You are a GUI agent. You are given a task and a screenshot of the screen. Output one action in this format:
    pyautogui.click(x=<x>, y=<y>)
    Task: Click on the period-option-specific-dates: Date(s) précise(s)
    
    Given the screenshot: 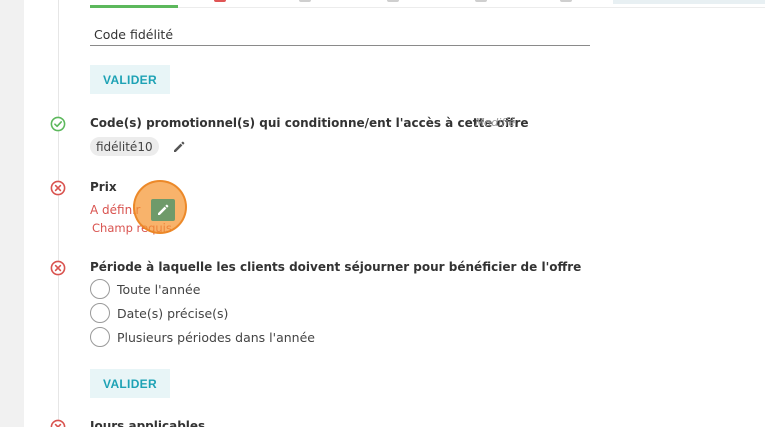 What is the action you would take?
    pyautogui.click(x=159, y=313)
    